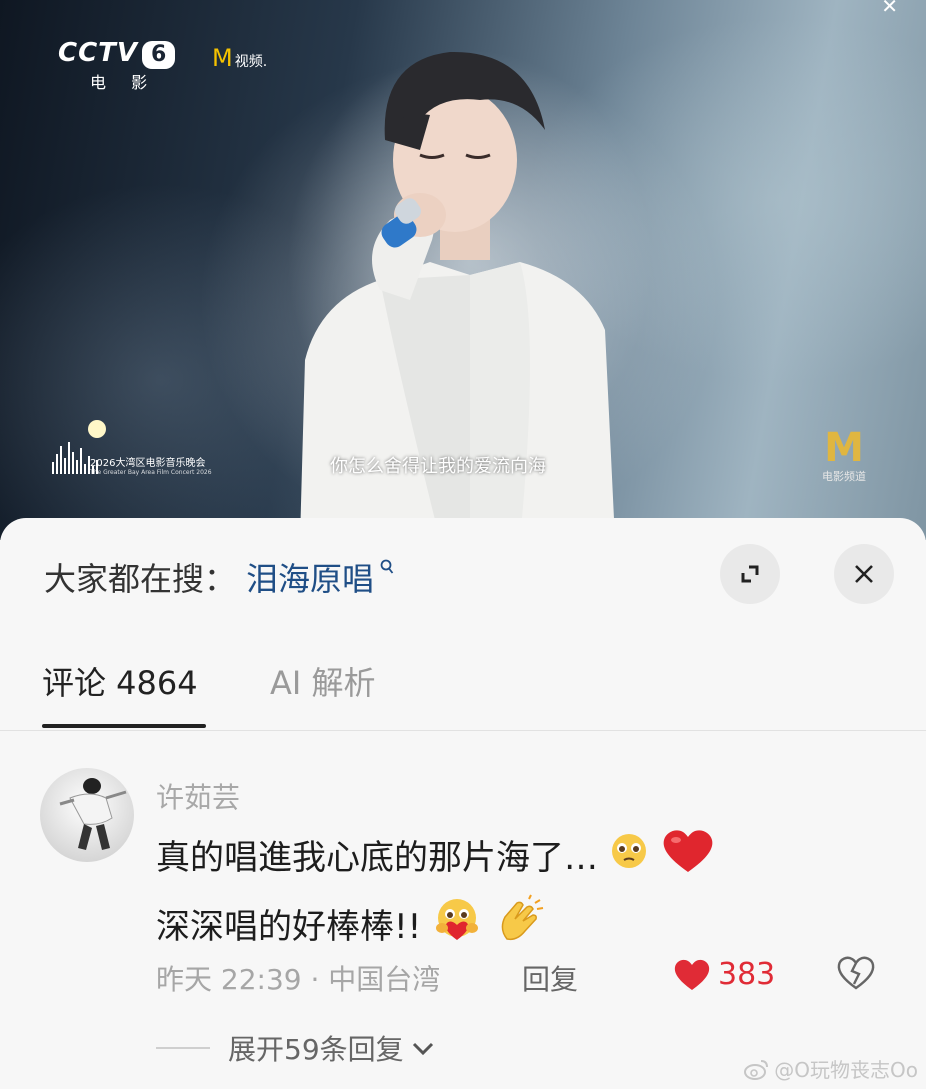 The height and width of the screenshot is (1089, 926). What do you see at coordinates (87, 815) in the screenshot?
I see `avatar` at bounding box center [87, 815].